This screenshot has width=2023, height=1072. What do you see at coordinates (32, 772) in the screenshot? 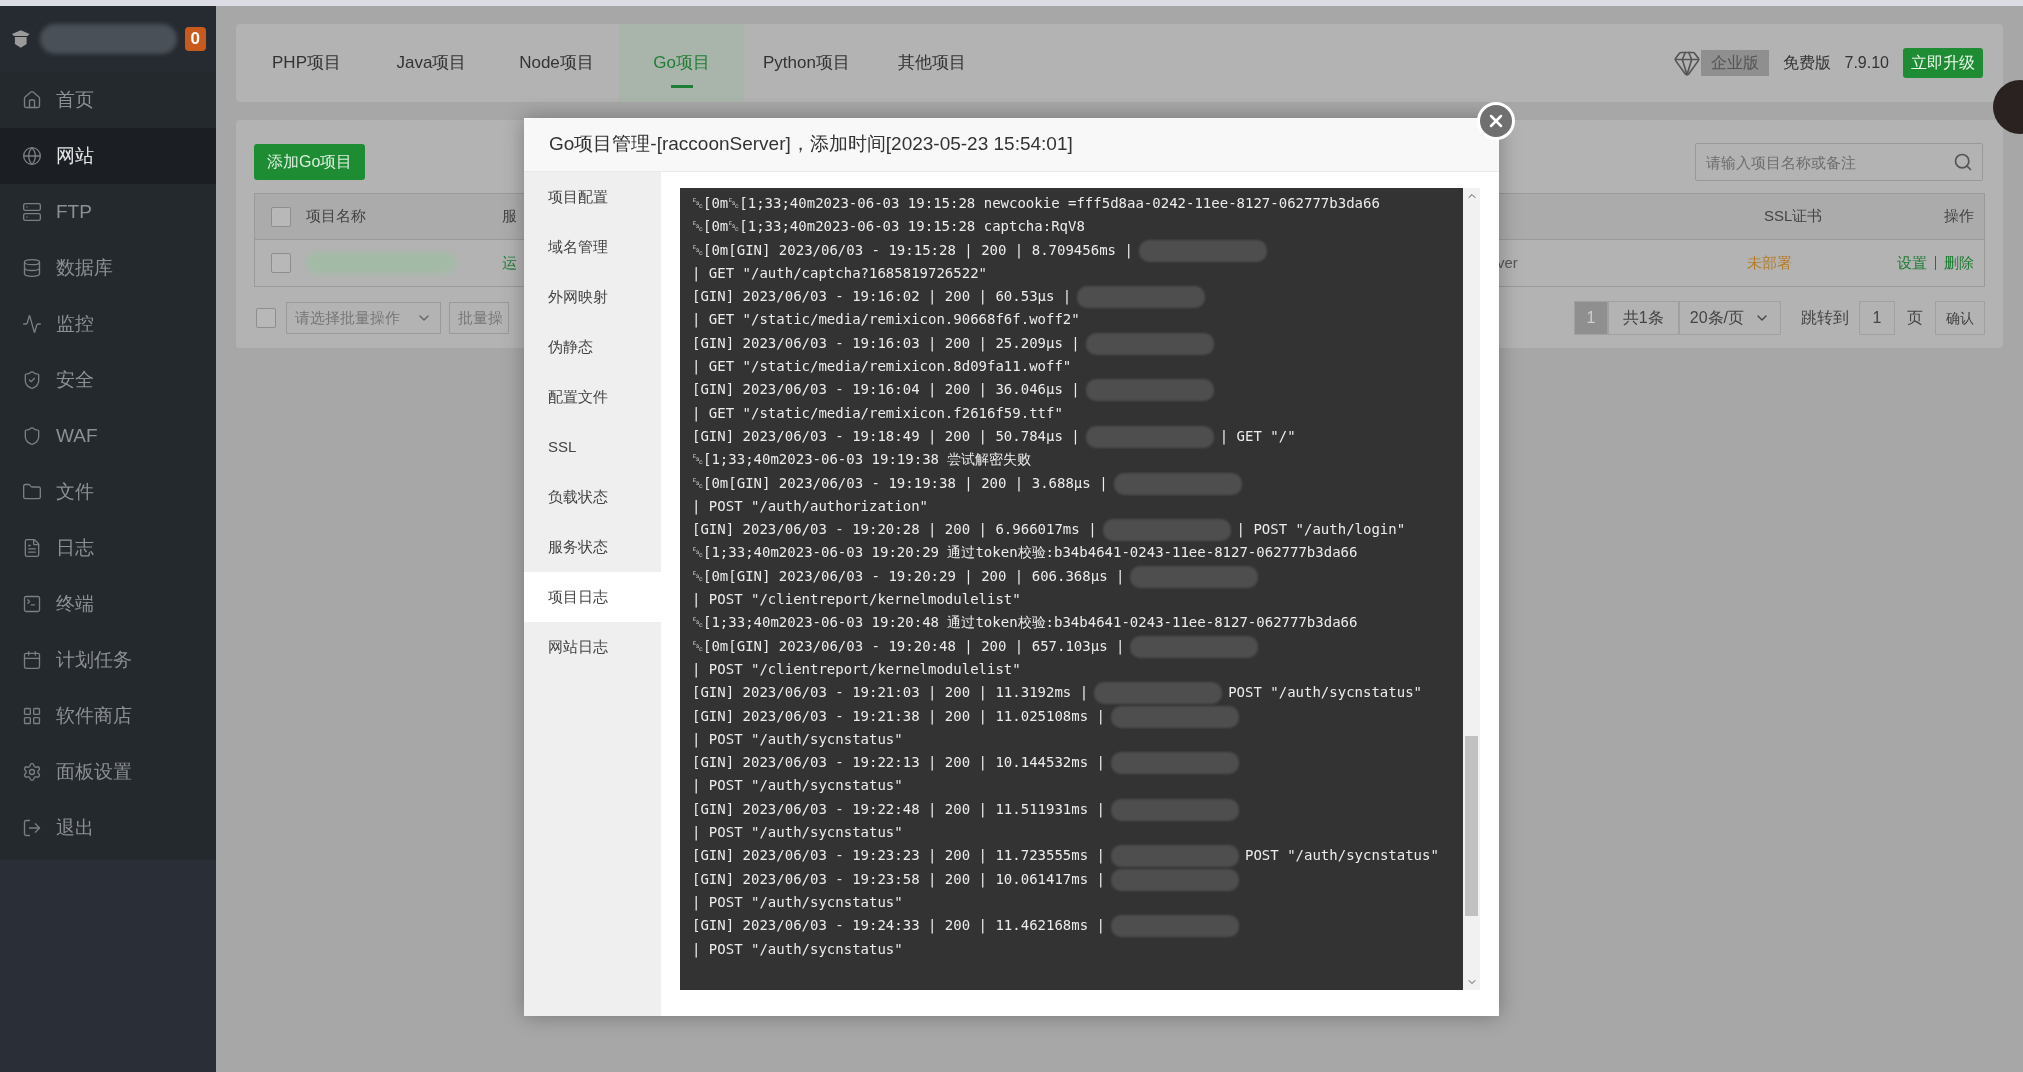
I see `settings-icon` at bounding box center [32, 772].